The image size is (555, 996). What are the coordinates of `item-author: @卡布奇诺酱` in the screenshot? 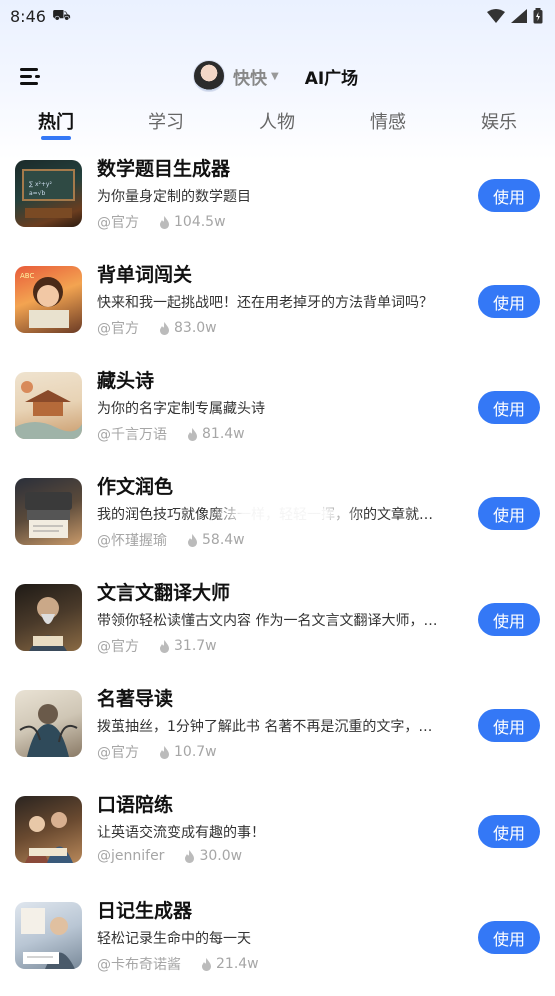 It's located at (139, 965).